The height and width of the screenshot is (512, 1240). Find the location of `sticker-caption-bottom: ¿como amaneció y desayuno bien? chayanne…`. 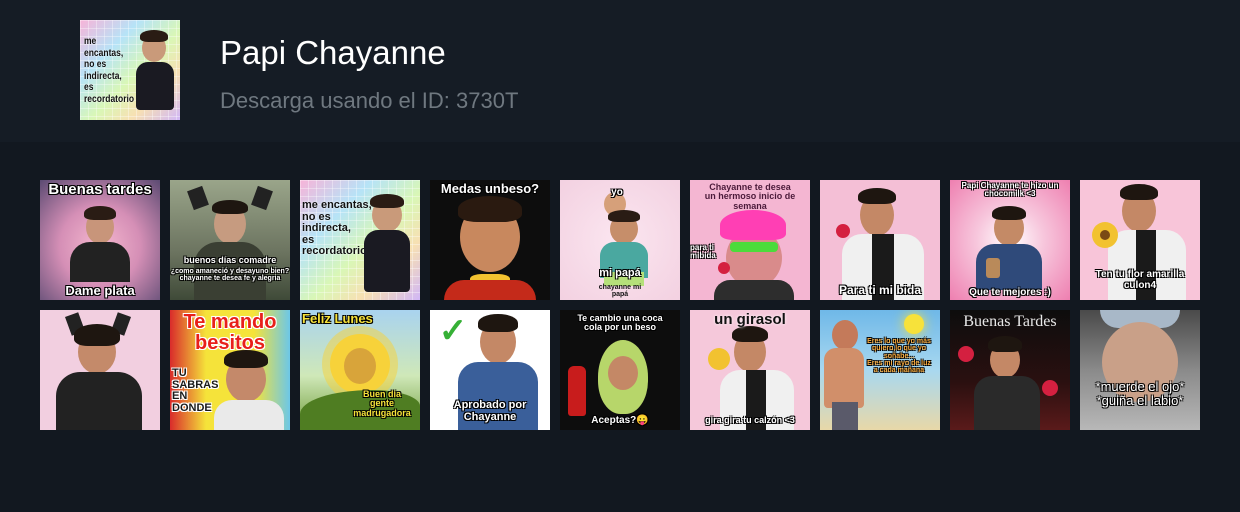

sticker-caption-bottom: ¿como amaneció y desayuno bien? chayanne… is located at coordinates (230, 275).